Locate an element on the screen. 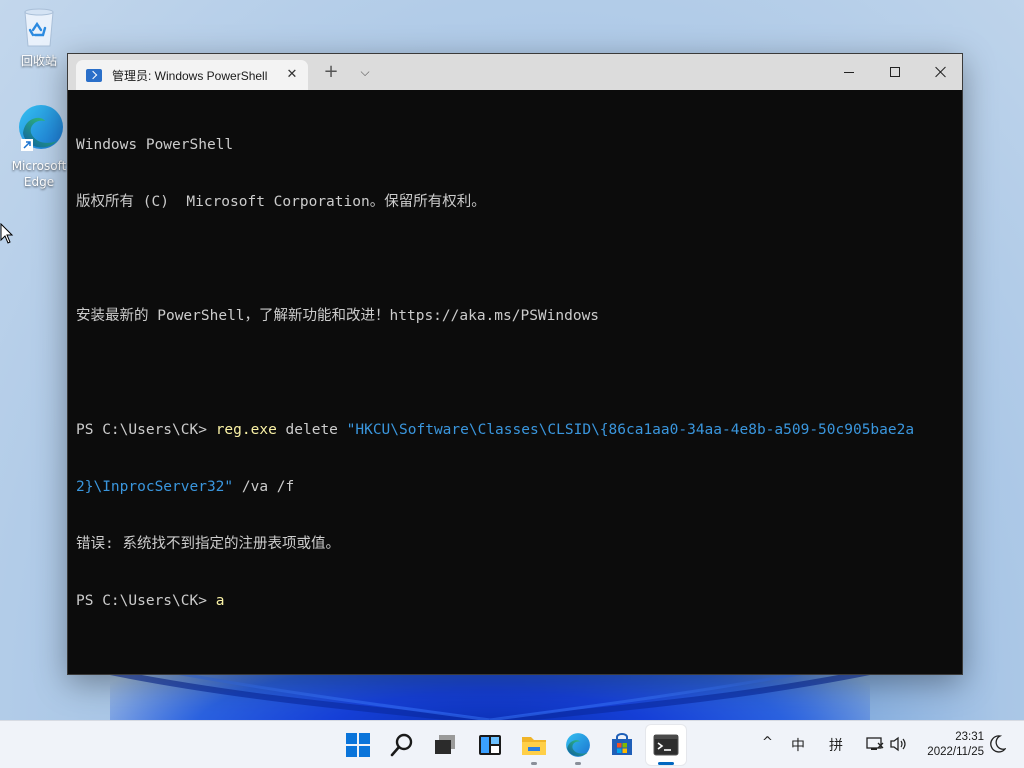 The image size is (1024, 768). edge-taskbar-button is located at coordinates (578, 745).